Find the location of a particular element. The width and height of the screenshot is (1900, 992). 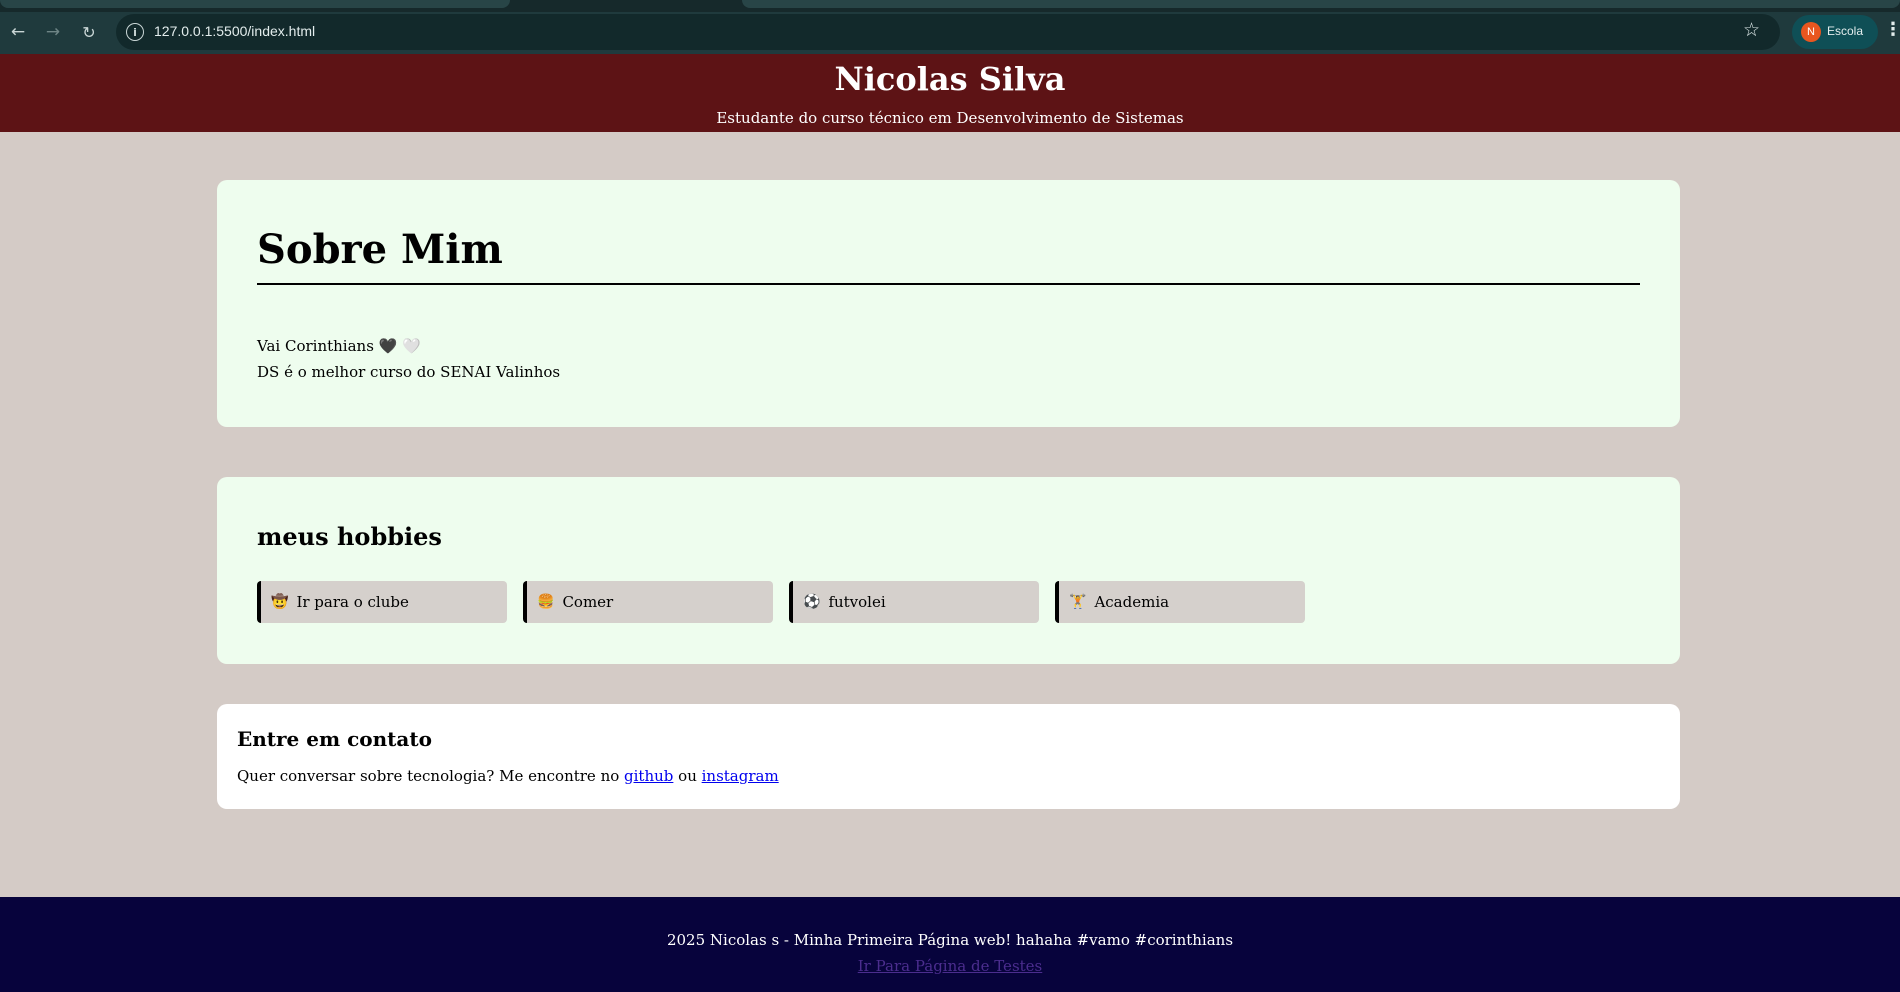

url-text: 127.0.0.1:5500/index.html is located at coordinates (234, 31).